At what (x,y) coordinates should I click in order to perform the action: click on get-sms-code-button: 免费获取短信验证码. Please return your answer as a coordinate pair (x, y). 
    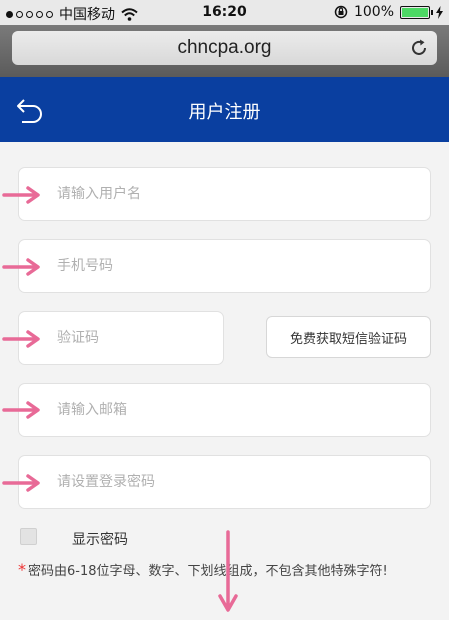
    Looking at the image, I should click on (348, 337).